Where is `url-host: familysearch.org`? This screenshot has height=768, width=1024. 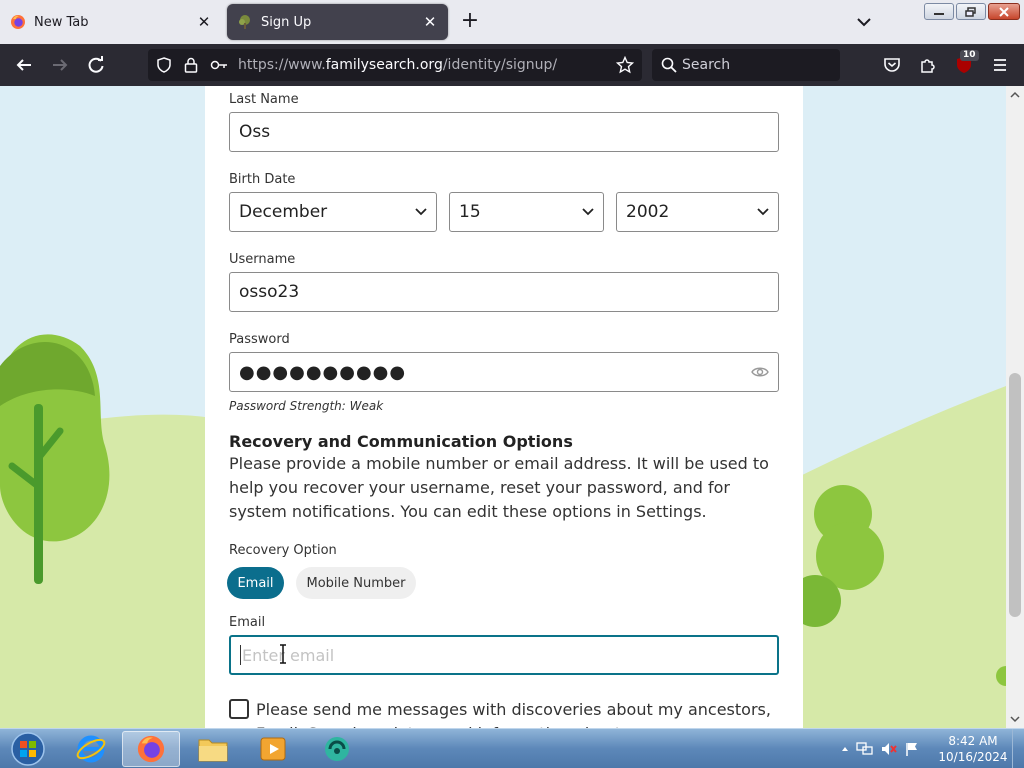 url-host: familysearch.org is located at coordinates (384, 65).